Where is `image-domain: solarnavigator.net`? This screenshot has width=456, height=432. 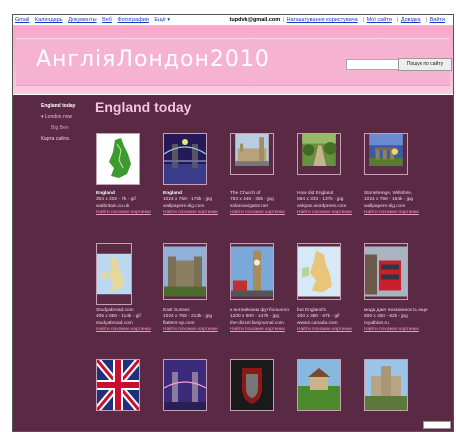 image-domain: solarnavigator.net is located at coordinates (249, 206).